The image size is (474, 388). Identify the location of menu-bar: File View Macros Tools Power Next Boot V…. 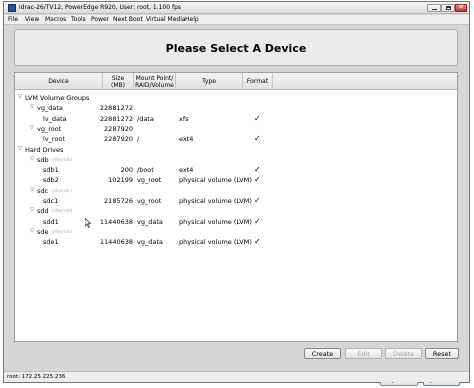
(236, 20).